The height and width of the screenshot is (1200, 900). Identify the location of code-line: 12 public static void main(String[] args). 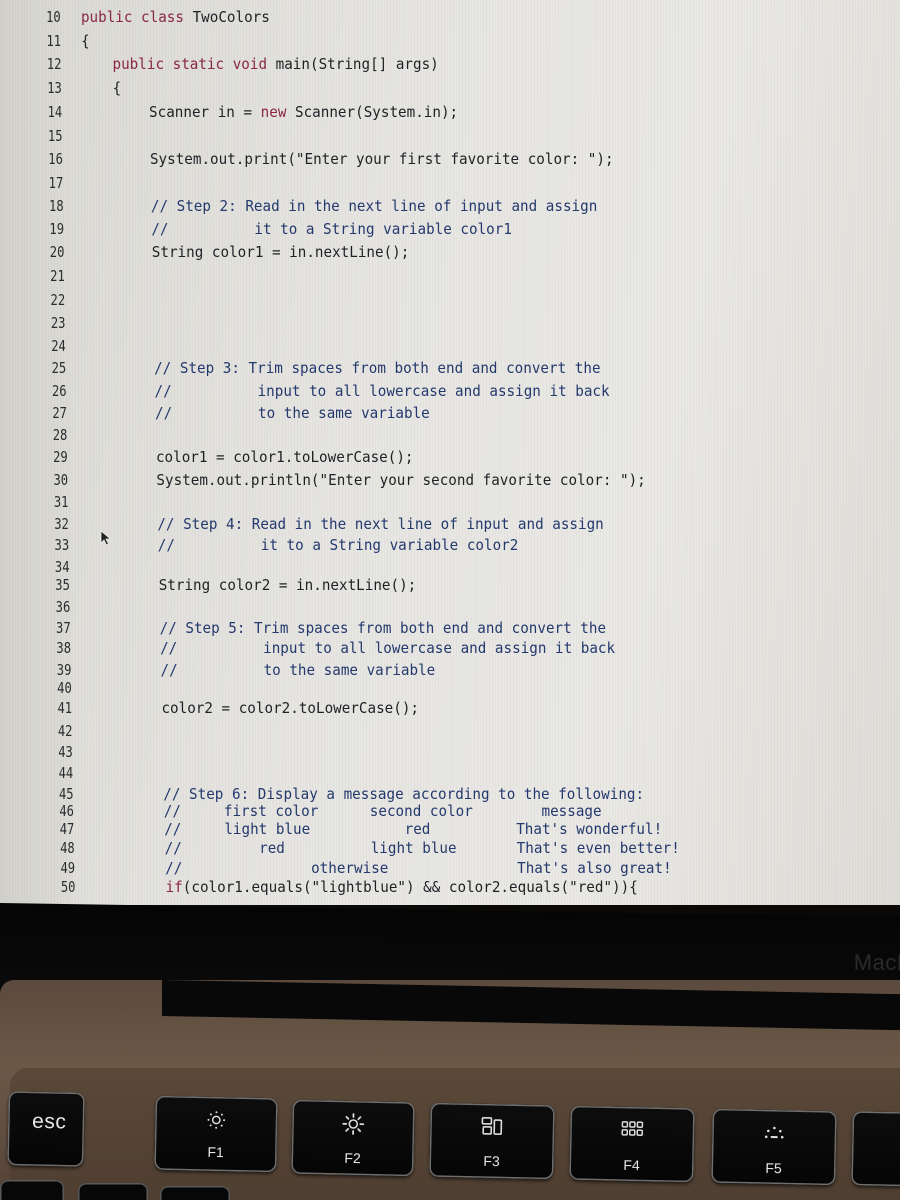
(414, 64).